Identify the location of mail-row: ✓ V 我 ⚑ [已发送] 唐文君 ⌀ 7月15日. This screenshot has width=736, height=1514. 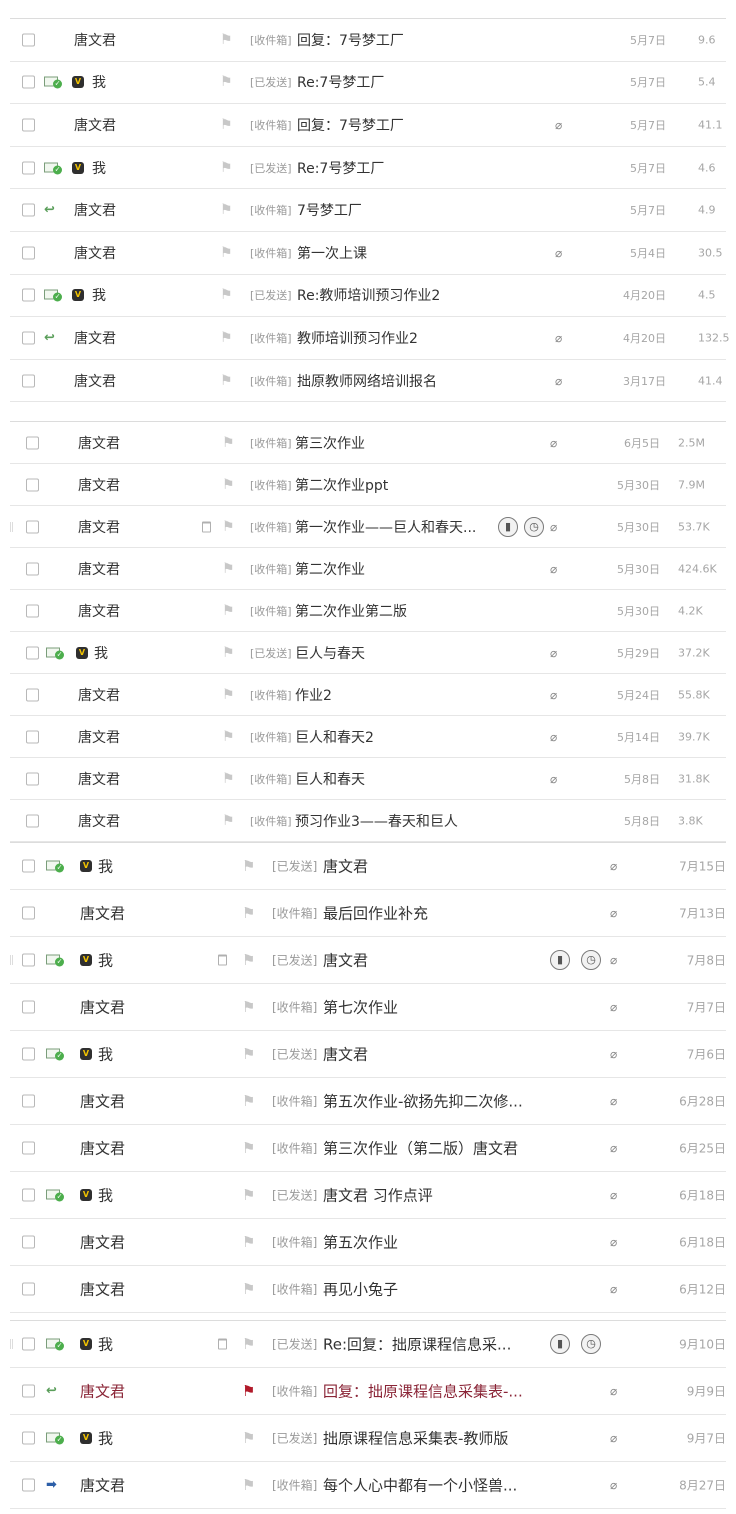
(368, 866).